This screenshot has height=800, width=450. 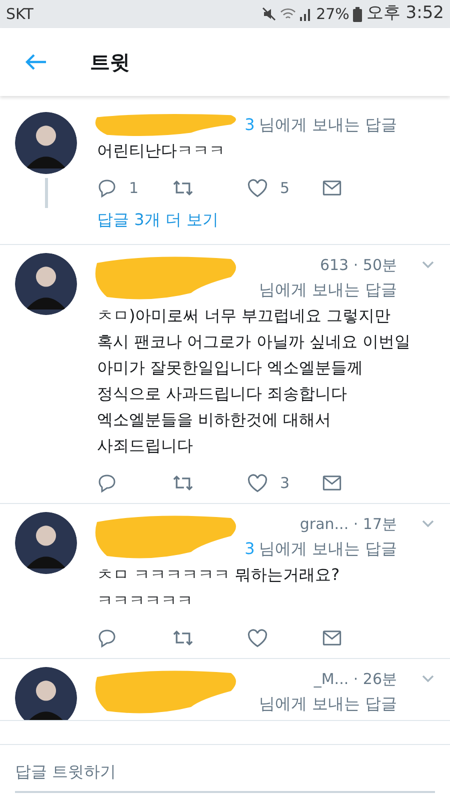 I want to click on wifi-icon, so click(x=288, y=14).